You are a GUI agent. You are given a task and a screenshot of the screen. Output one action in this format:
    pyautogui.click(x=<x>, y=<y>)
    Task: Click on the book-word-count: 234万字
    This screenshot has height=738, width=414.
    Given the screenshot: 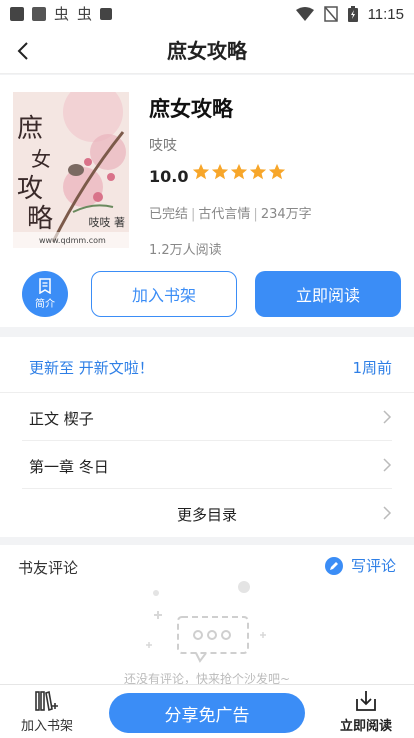 What is the action you would take?
    pyautogui.click(x=286, y=214)
    